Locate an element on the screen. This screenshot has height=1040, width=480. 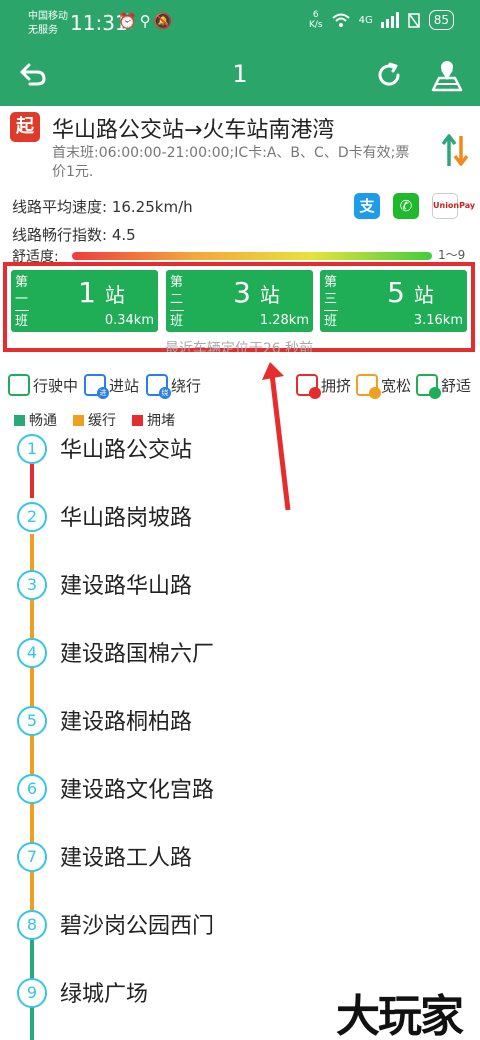
average-speed: 线路平均速度: 16.25km/h is located at coordinates (102, 207).